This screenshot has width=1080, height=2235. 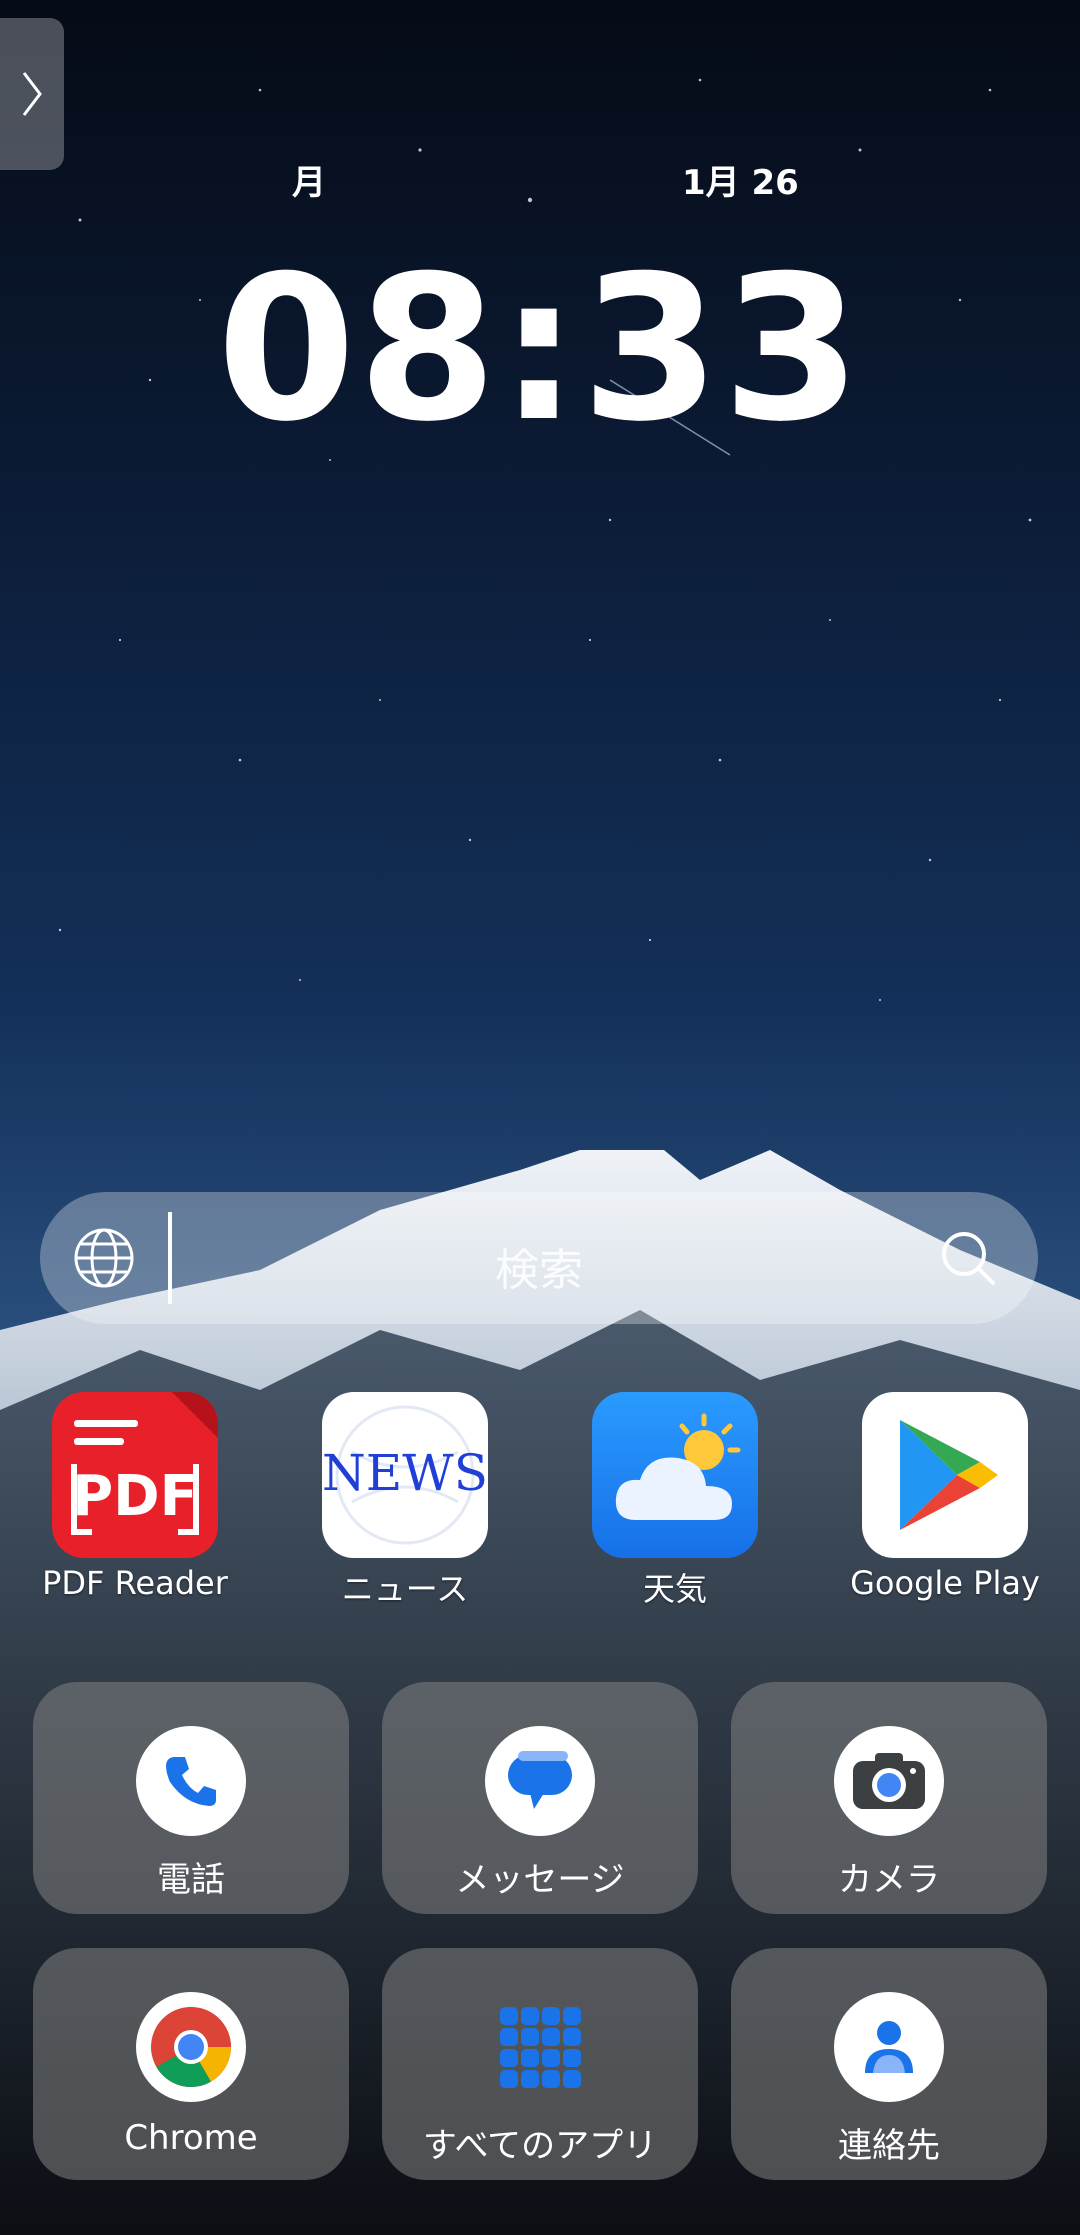 I want to click on app-news: NEWS ニュース, so click(x=405, y=1501).